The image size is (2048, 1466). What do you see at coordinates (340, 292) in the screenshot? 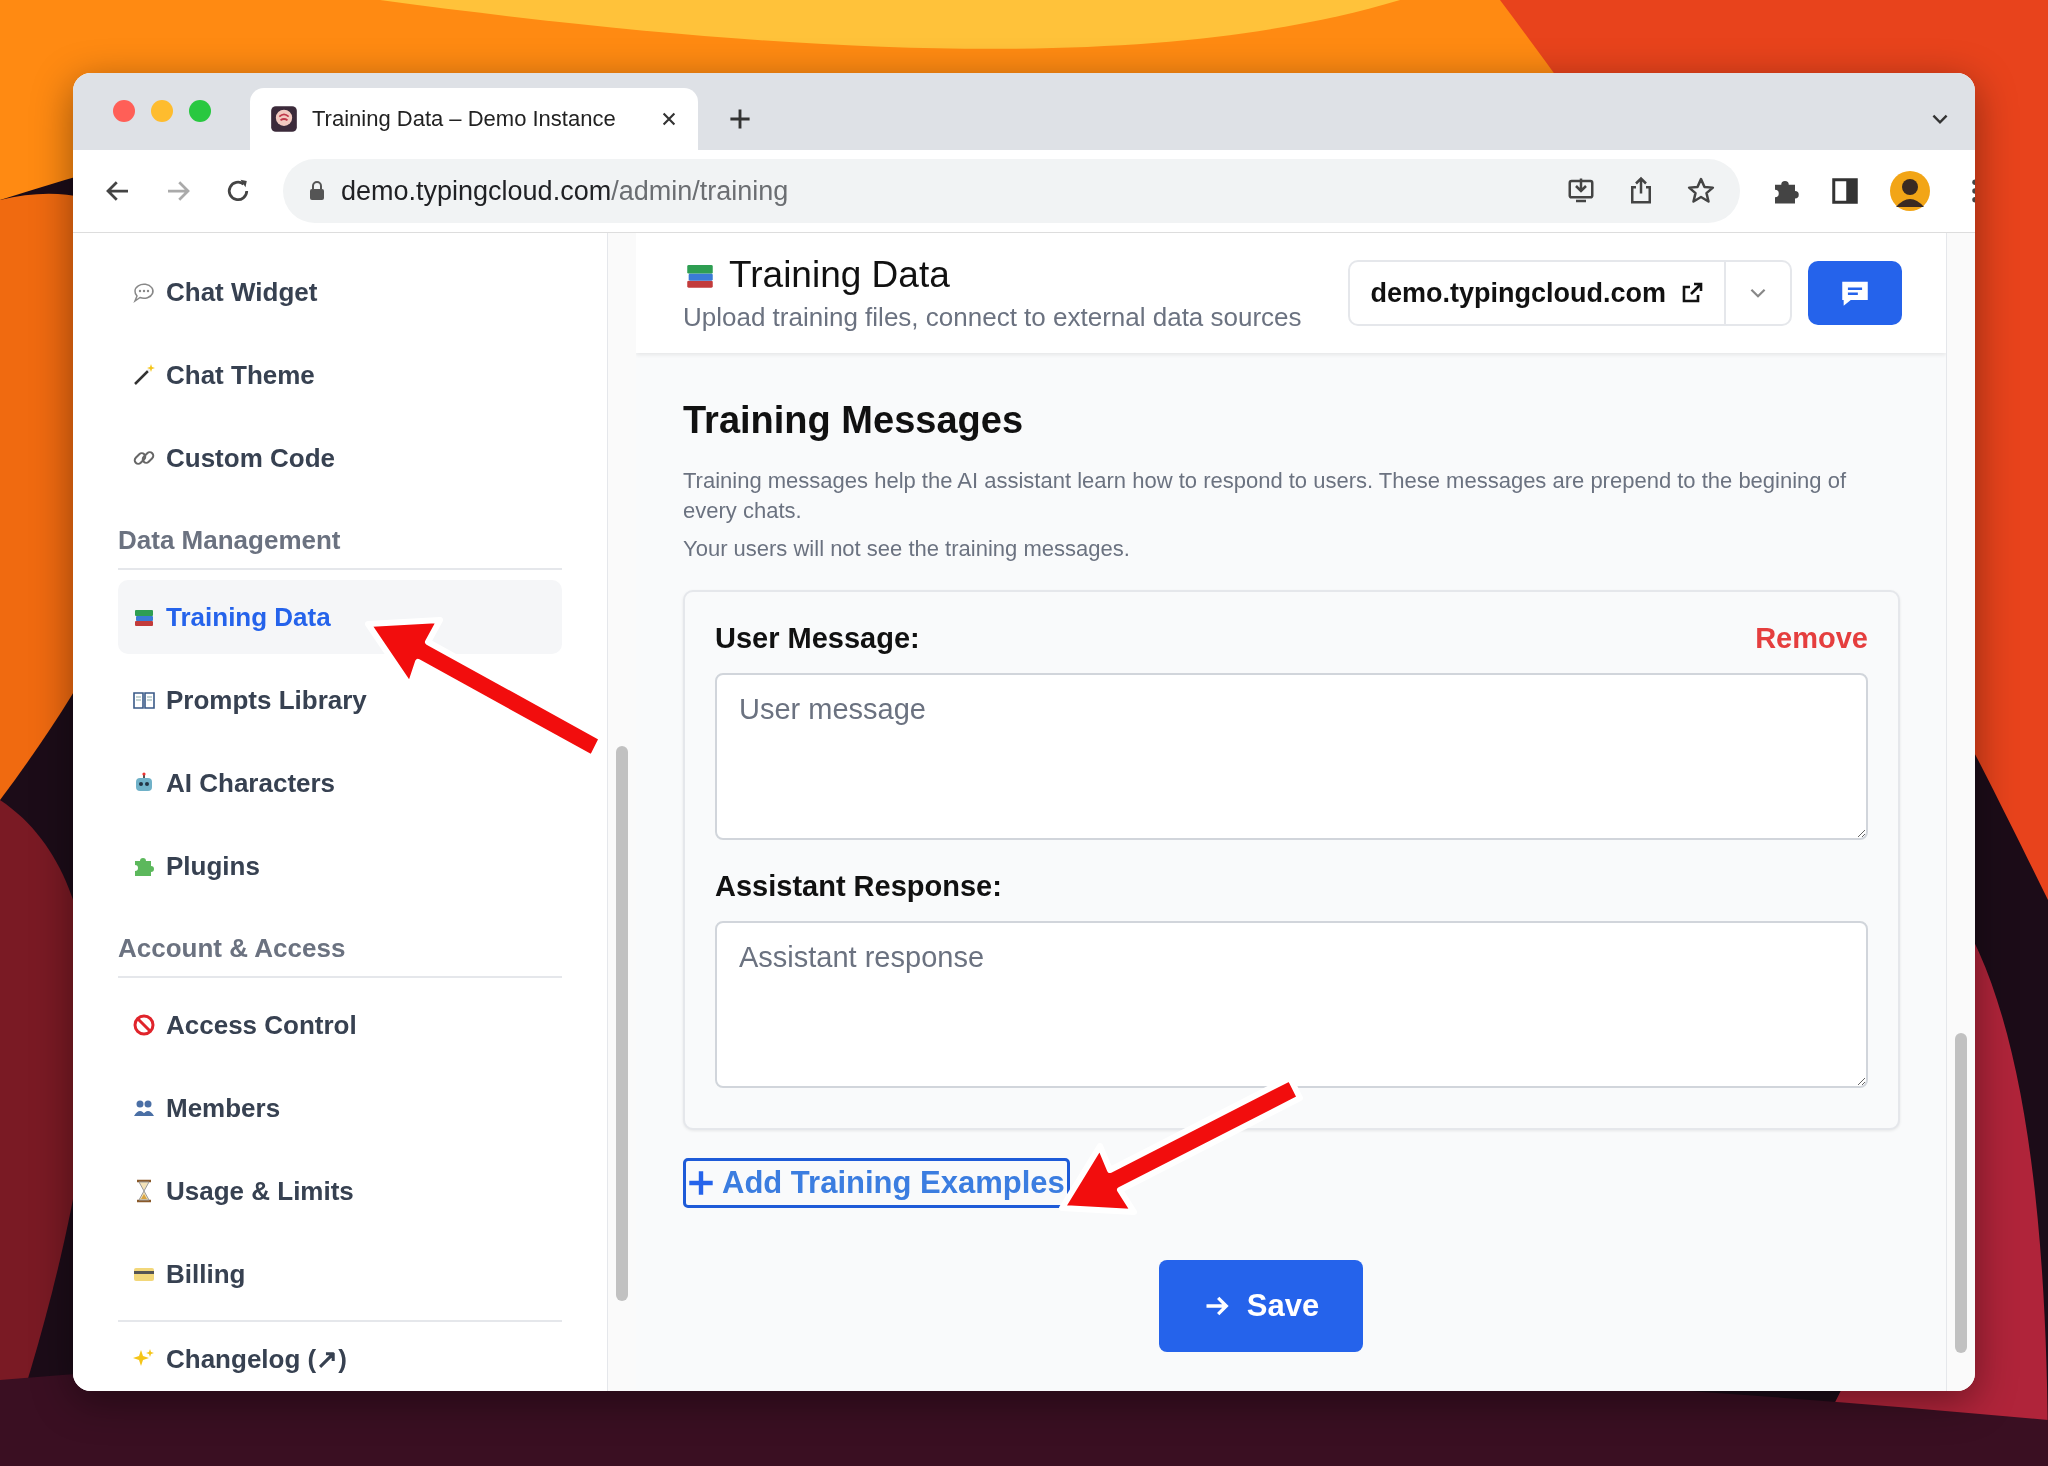
I see `sidebar-item: Chat Widget` at bounding box center [340, 292].